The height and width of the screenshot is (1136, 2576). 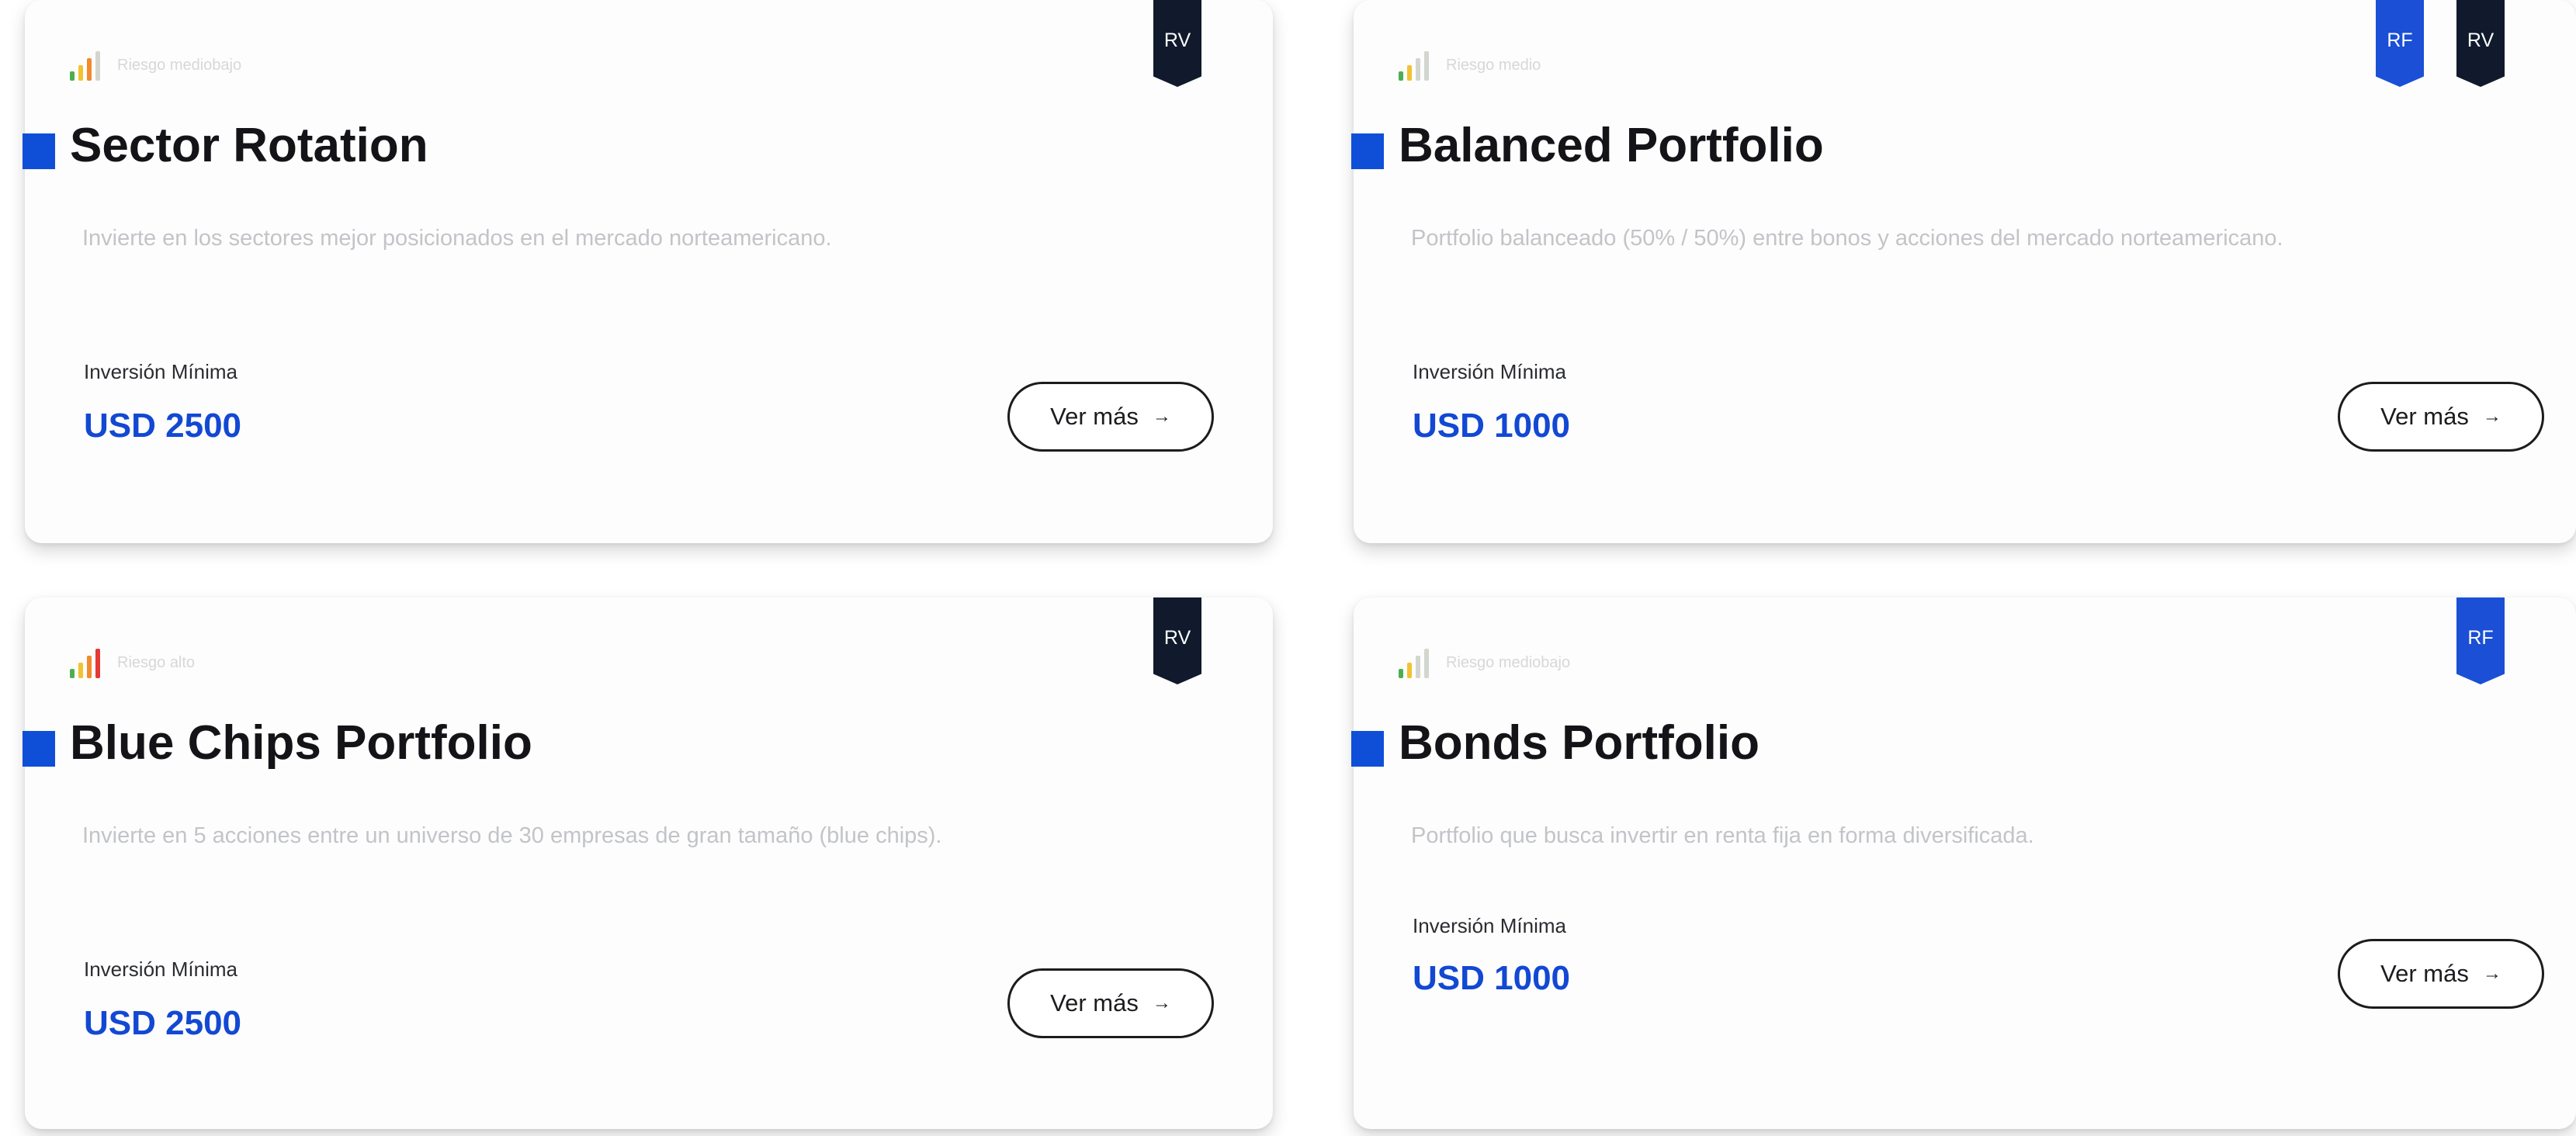 What do you see at coordinates (156, 662) in the screenshot?
I see `risk-label: Riesgo alto` at bounding box center [156, 662].